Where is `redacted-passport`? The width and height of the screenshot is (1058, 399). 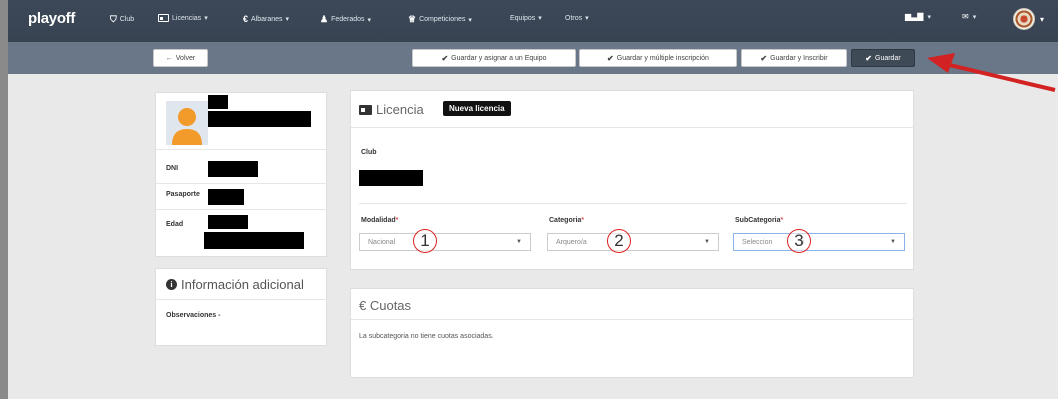 redacted-passport is located at coordinates (226, 197).